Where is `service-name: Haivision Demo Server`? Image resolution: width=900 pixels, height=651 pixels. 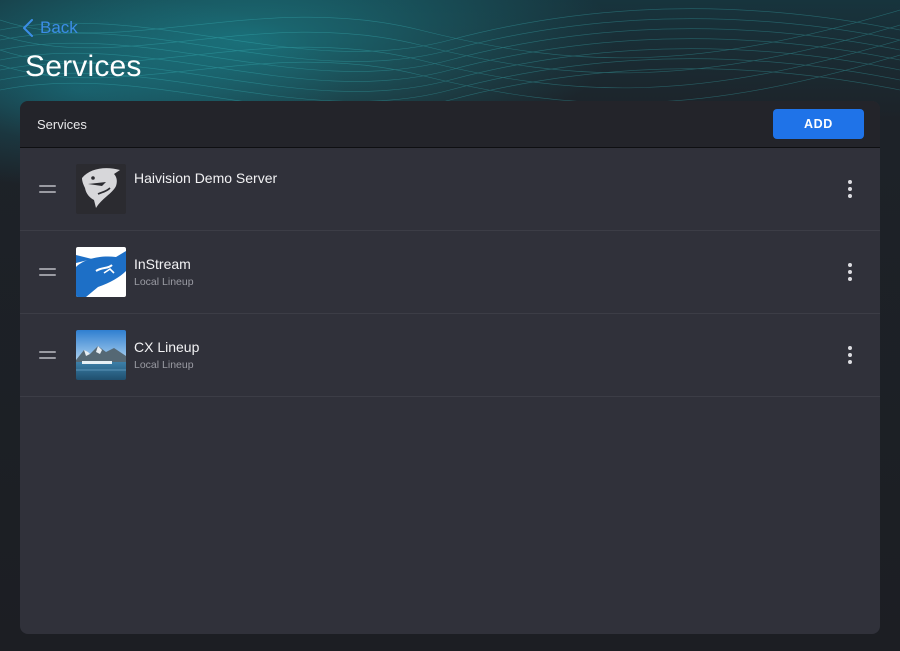 service-name: Haivision Demo Server is located at coordinates (206, 178).